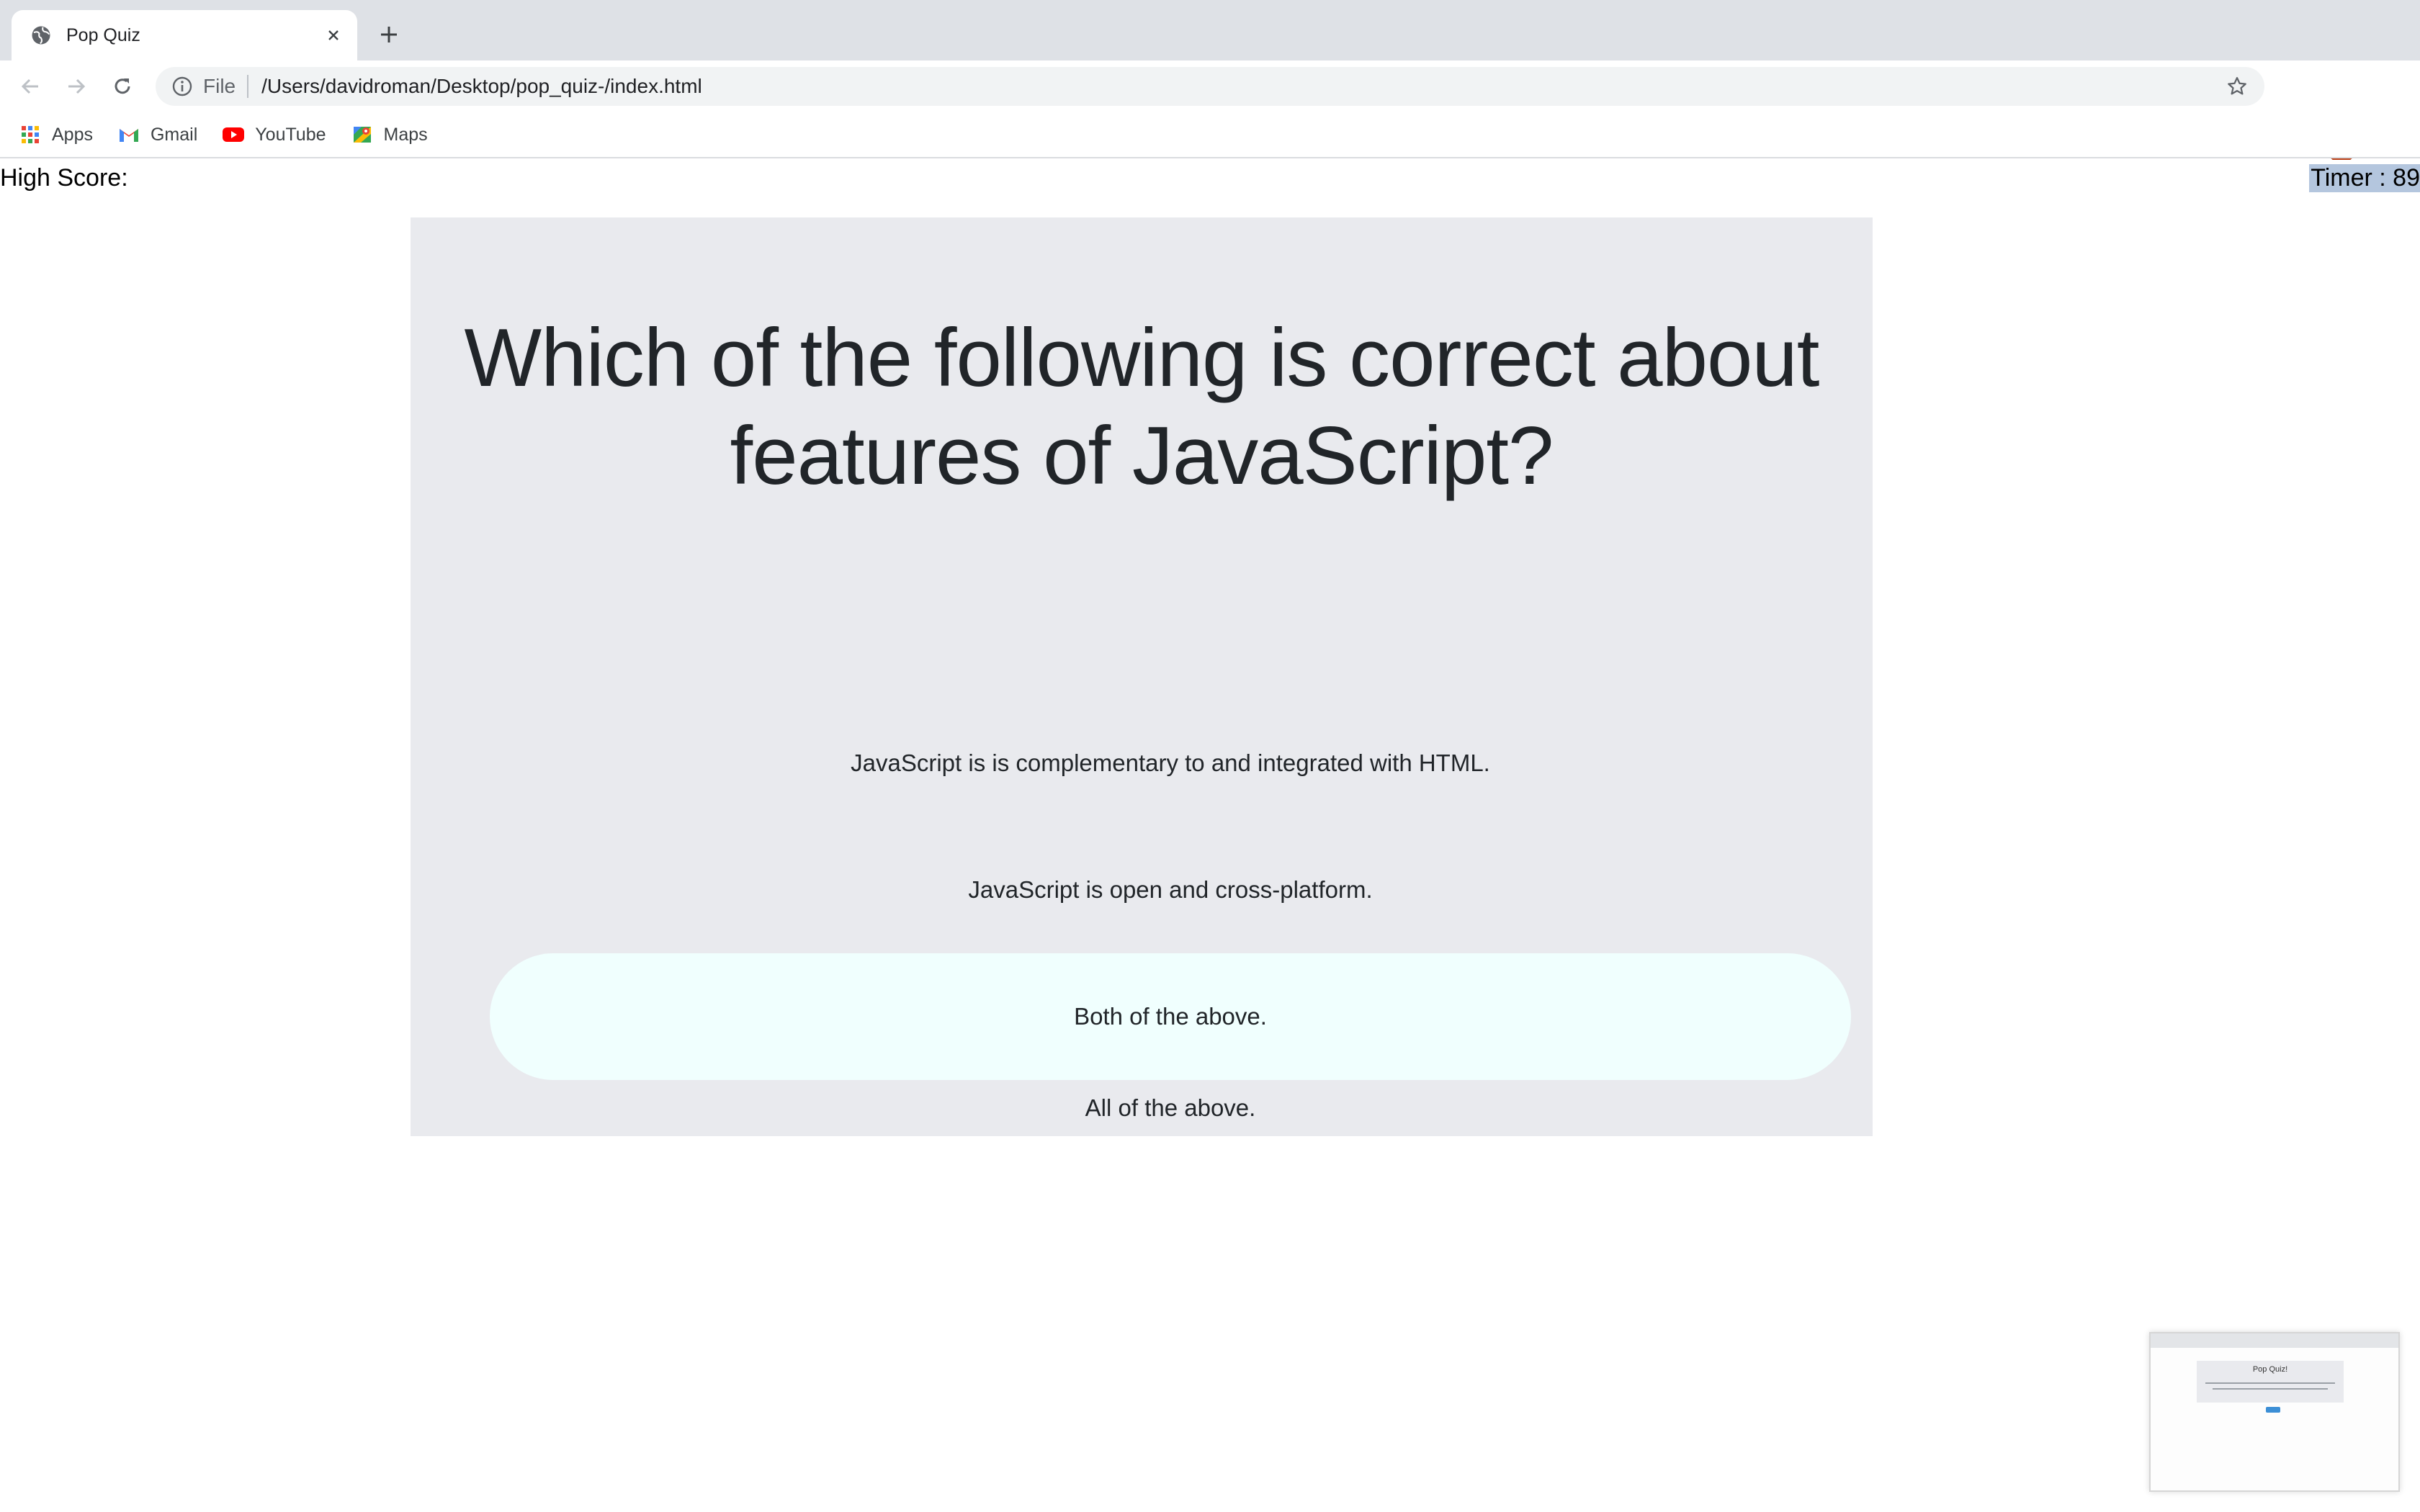 The height and width of the screenshot is (1512, 2420). What do you see at coordinates (2237, 86) in the screenshot?
I see `bookmark-star-icon` at bounding box center [2237, 86].